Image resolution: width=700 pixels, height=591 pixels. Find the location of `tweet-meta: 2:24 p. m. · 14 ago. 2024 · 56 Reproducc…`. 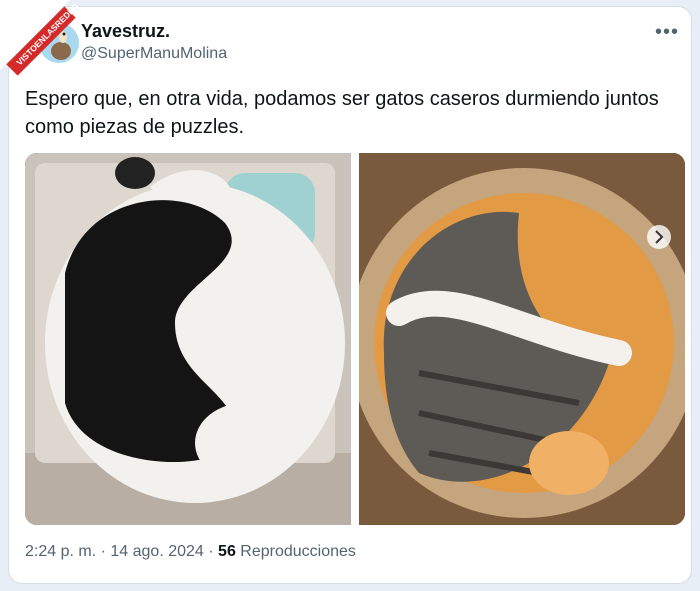

tweet-meta: 2:24 p. m. · 14 ago. 2024 · 56 Reproducc… is located at coordinates (190, 552).